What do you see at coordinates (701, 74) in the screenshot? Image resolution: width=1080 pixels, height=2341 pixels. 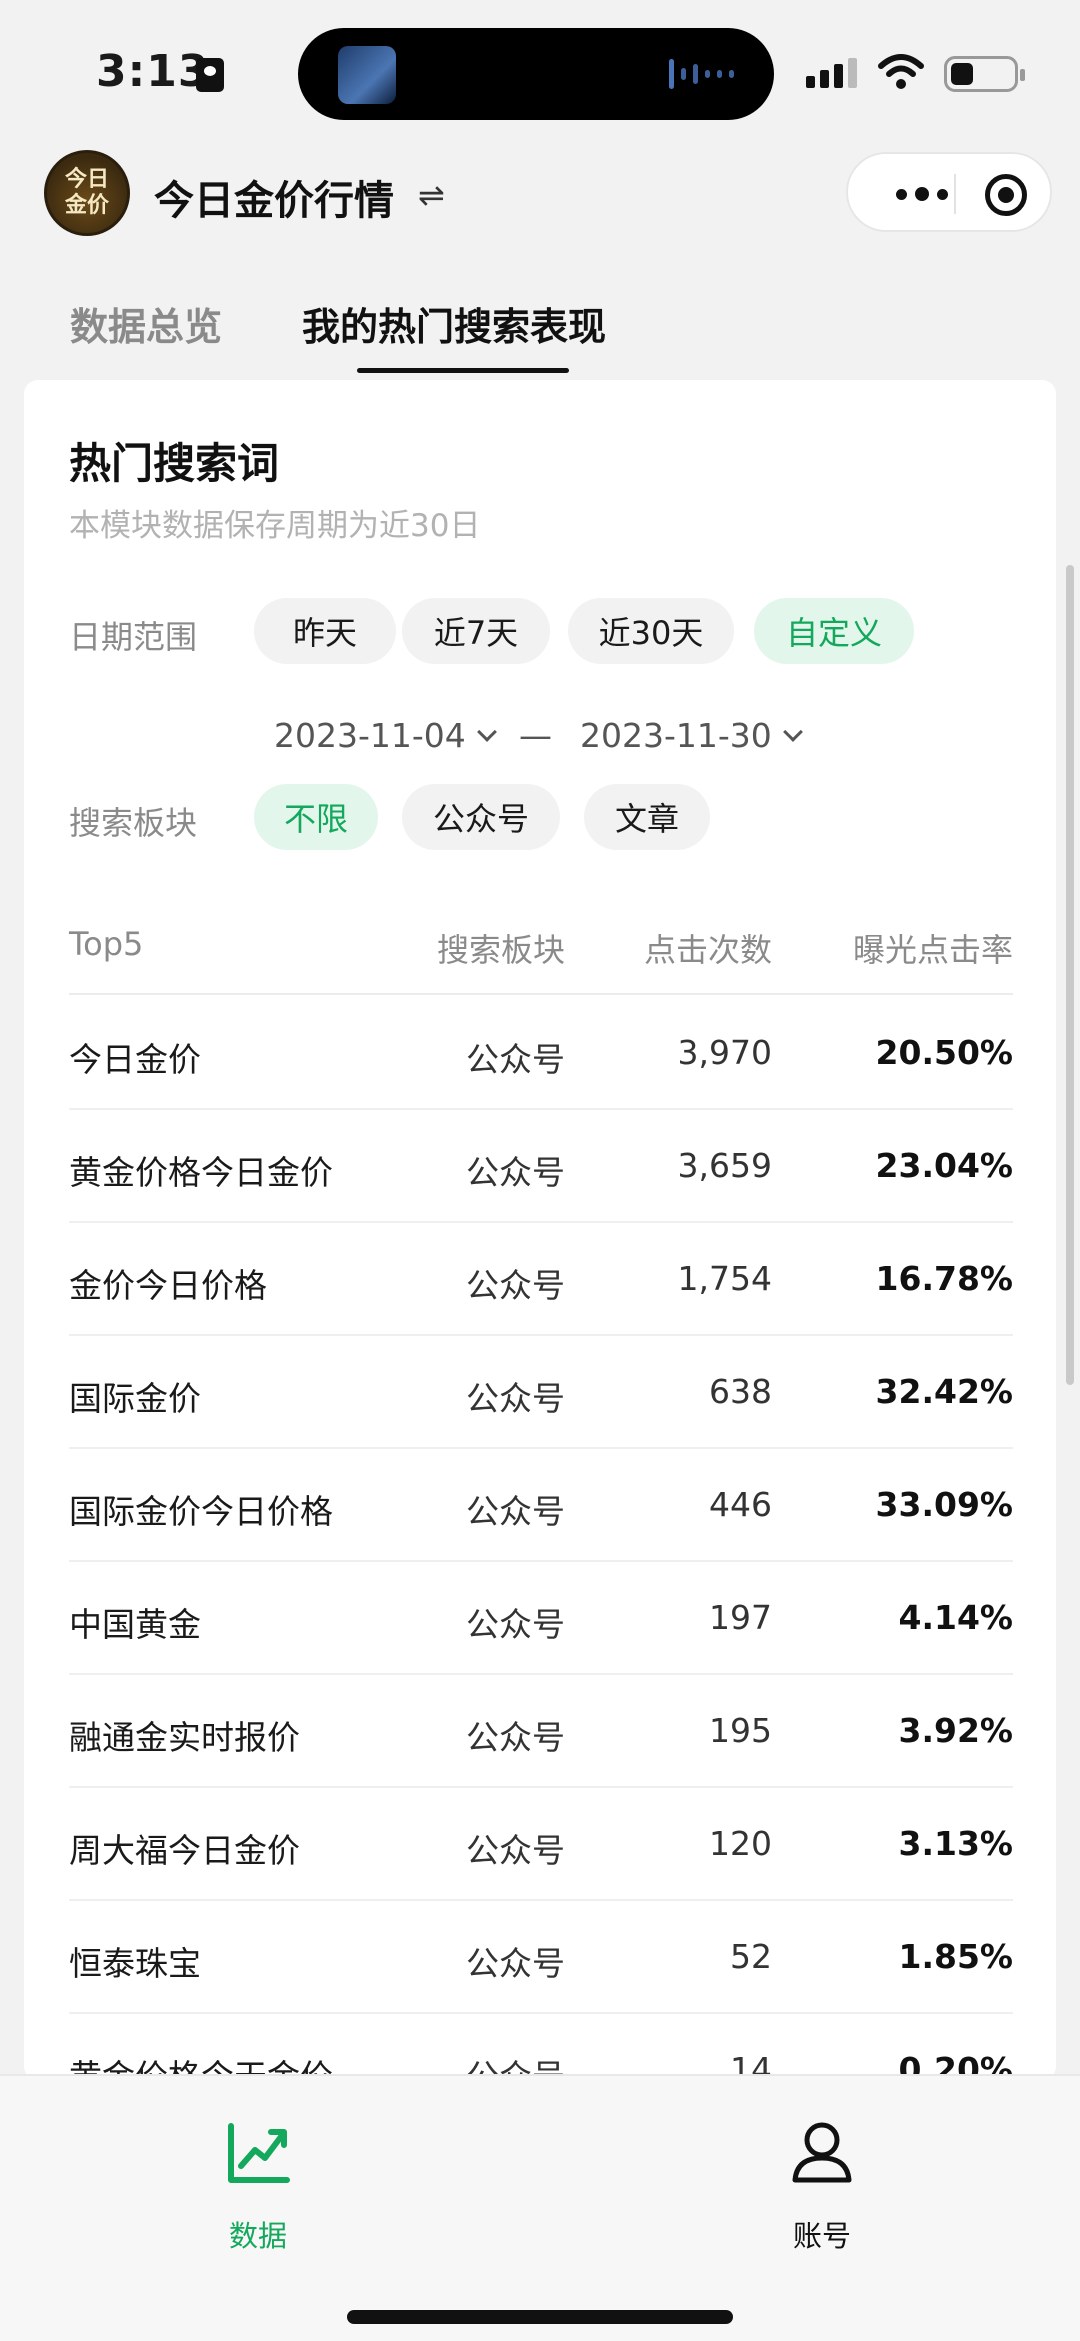 I see `audio-waveform-icon` at bounding box center [701, 74].